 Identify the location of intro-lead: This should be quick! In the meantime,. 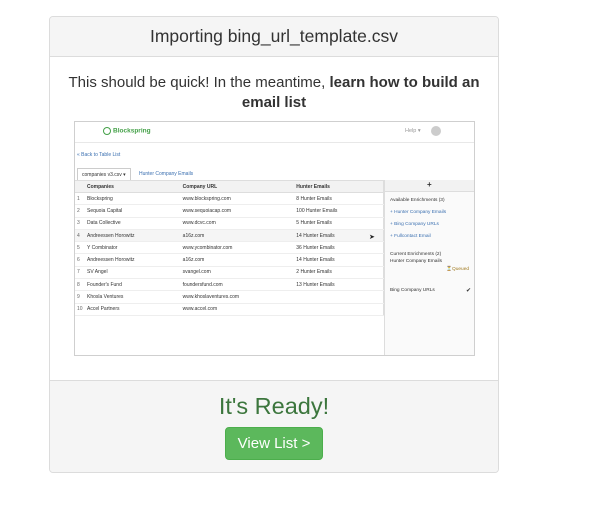
(199, 82).